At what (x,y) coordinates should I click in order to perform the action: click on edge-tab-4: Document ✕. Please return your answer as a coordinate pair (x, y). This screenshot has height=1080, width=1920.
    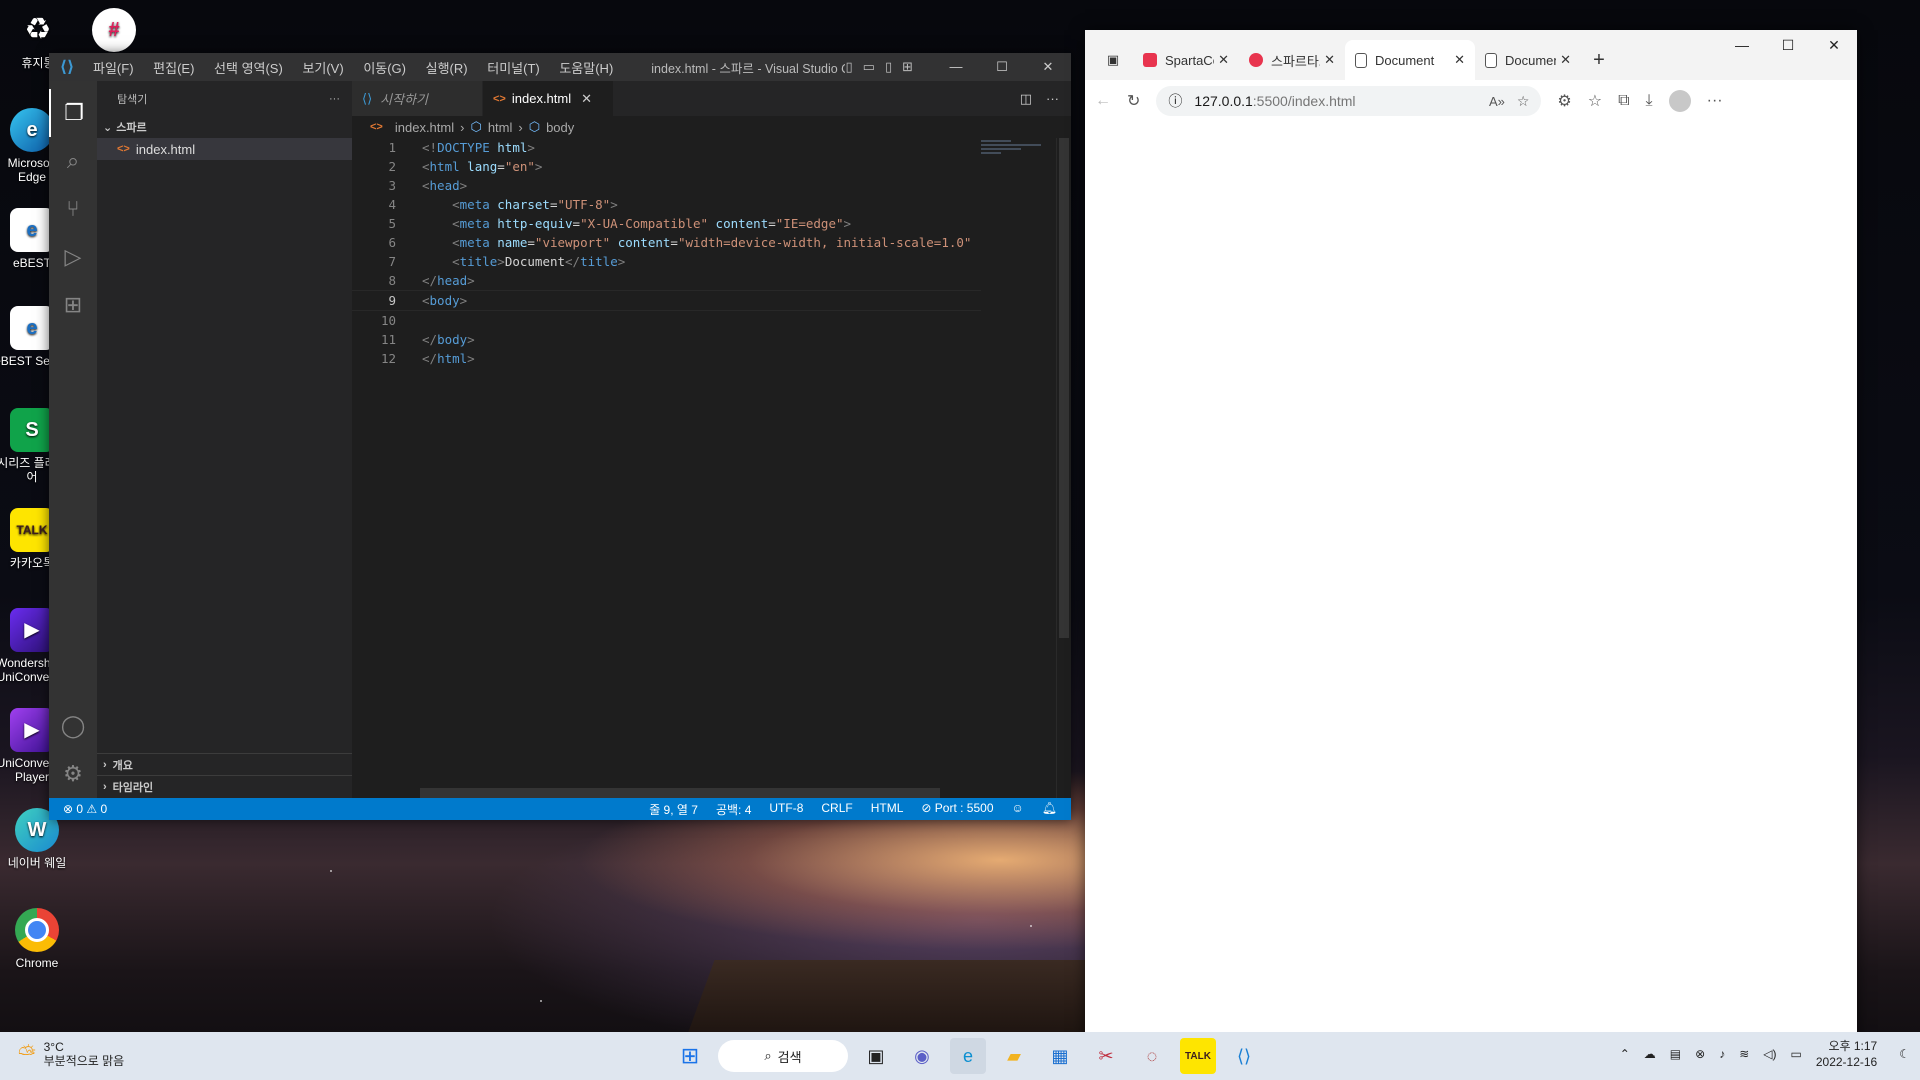
    Looking at the image, I should click on (1528, 60).